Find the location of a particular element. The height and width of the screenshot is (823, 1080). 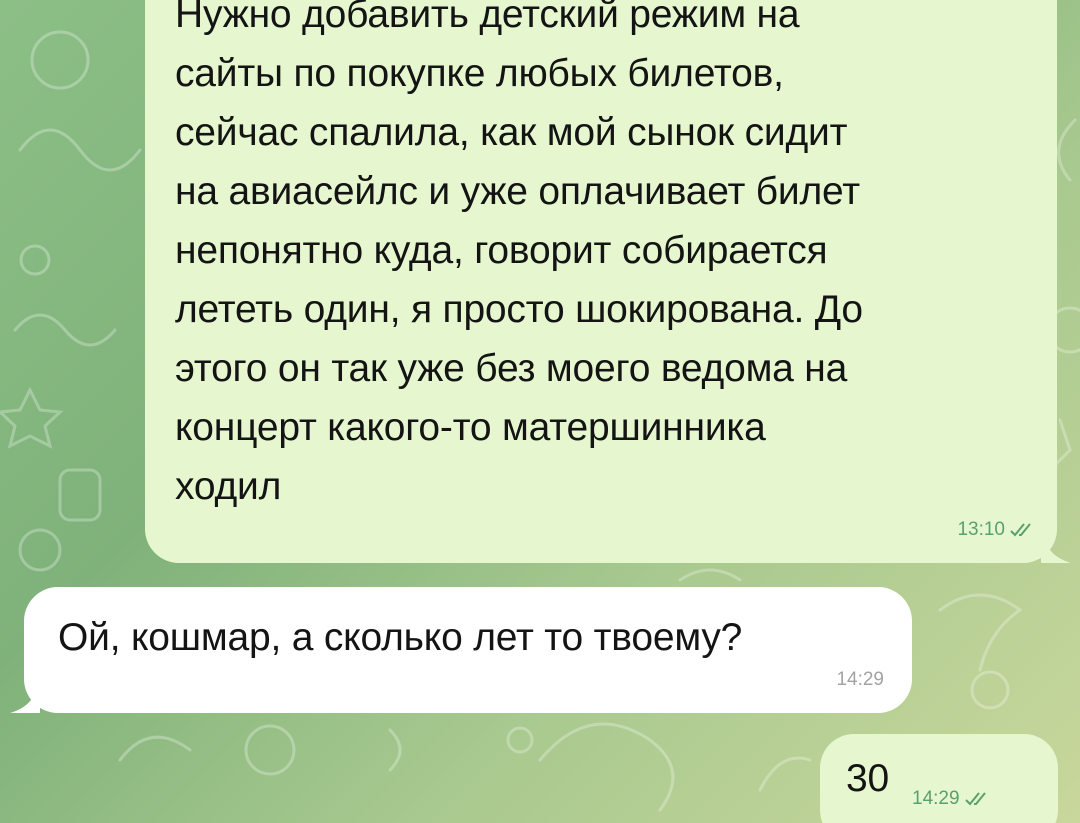

message-time: 13:10 is located at coordinates (981, 529).